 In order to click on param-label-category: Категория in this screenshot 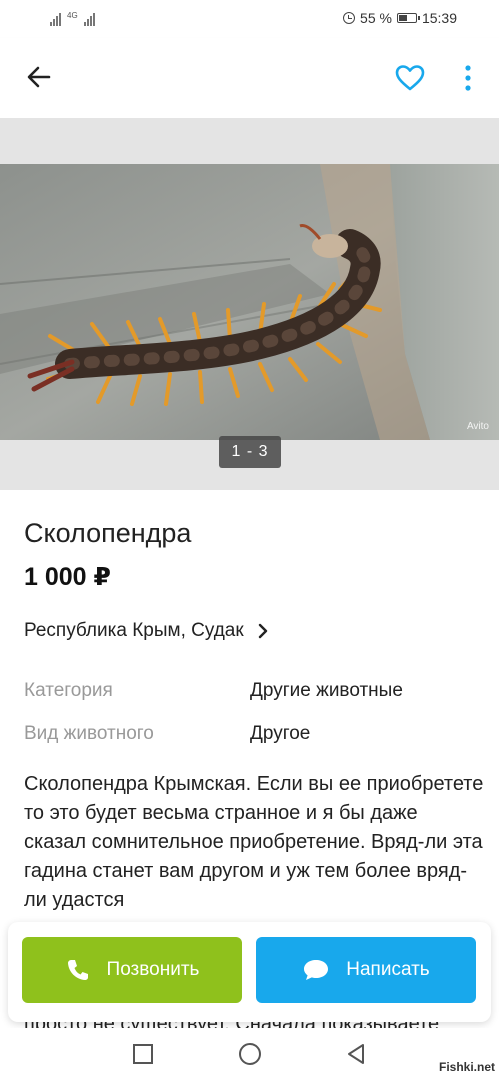, I will do `click(68, 690)`.